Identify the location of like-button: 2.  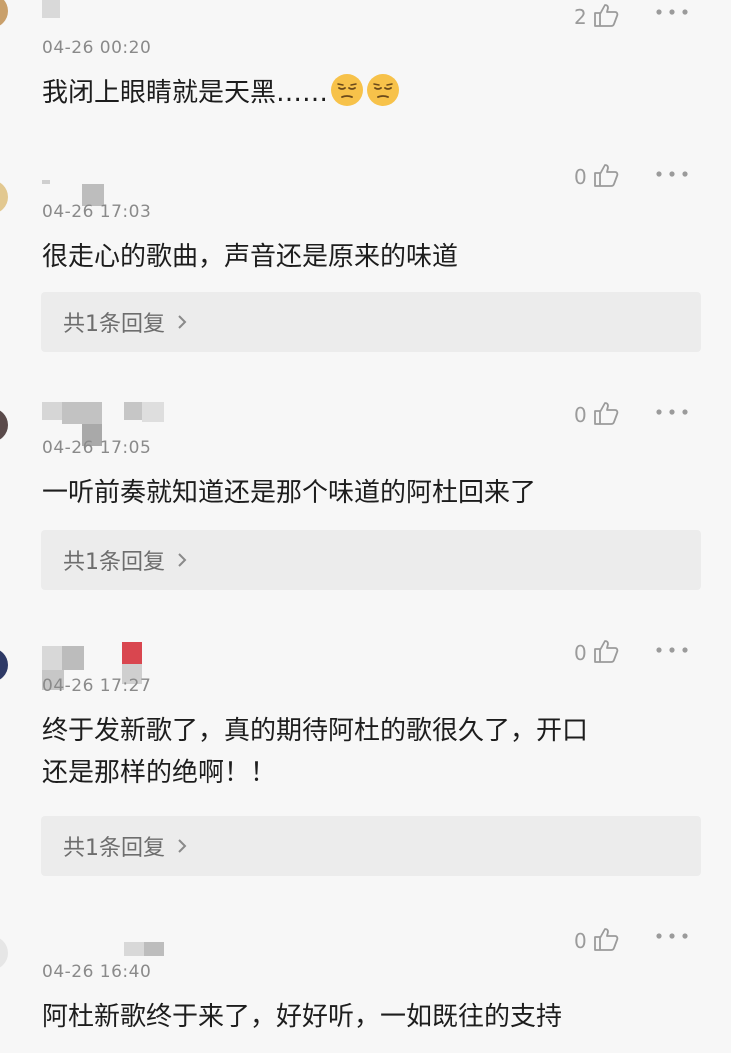
(596, 15).